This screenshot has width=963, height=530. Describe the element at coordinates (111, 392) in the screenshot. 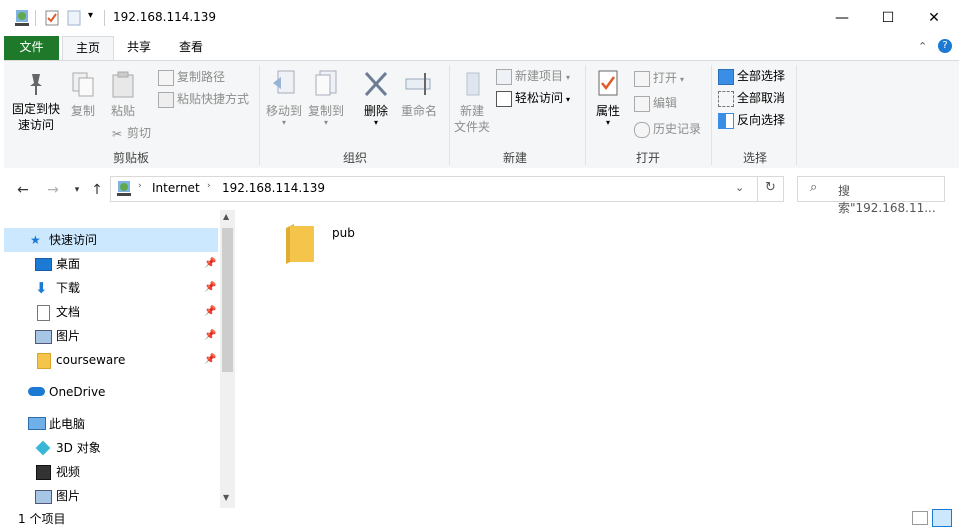

I see `nav-onedrive: OneDrive` at that location.